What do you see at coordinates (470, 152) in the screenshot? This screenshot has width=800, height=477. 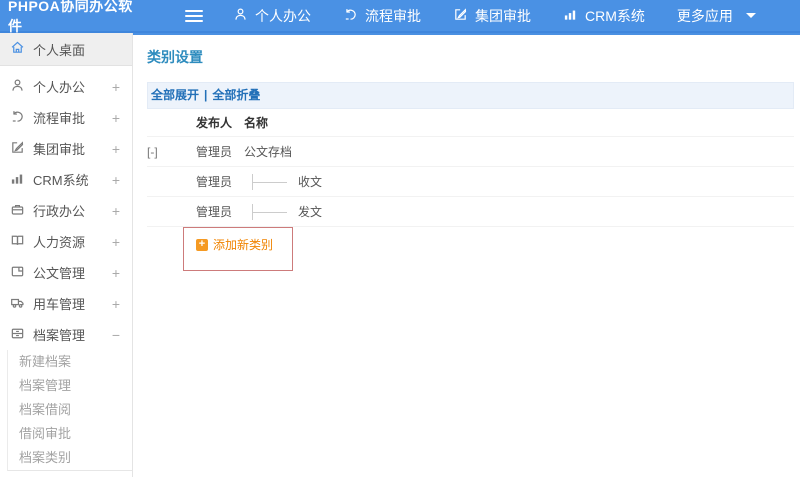 I see `table-row: [-] 管理员 公文存档` at bounding box center [470, 152].